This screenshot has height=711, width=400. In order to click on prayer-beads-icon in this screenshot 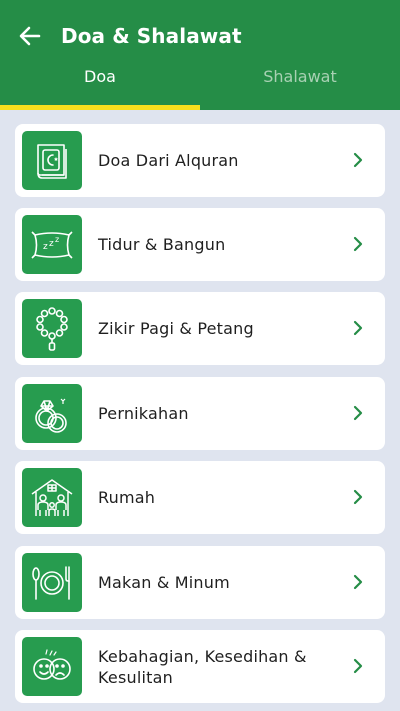, I will do `click(52, 328)`.